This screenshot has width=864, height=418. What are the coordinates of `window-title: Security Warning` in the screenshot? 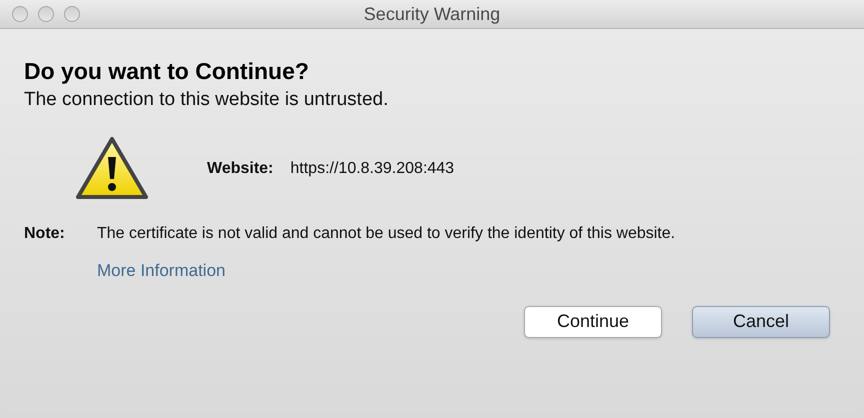 It's located at (432, 14).